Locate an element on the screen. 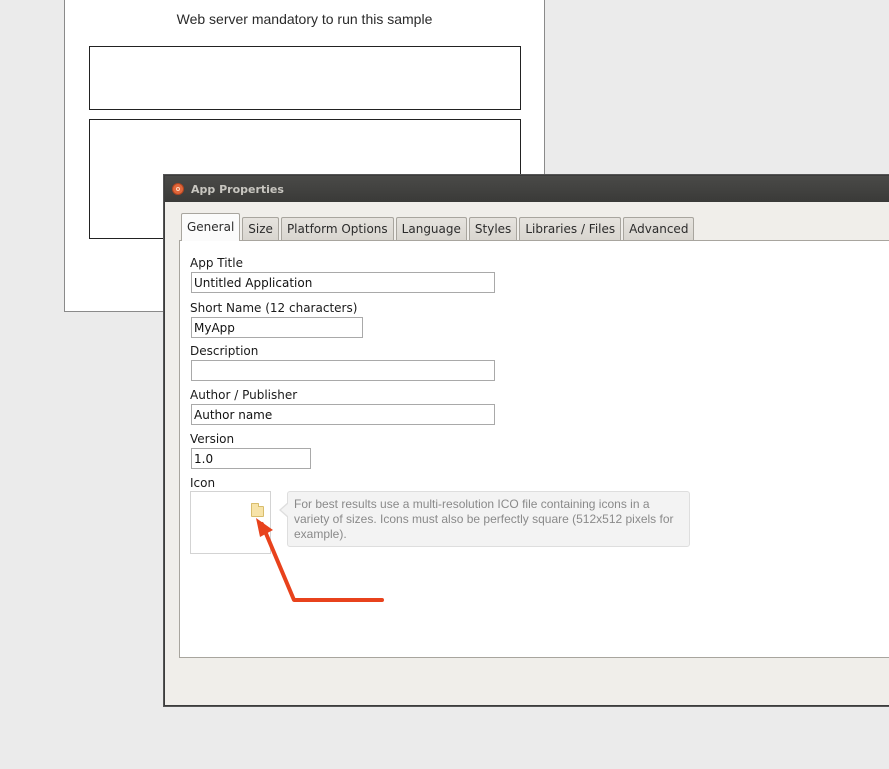  app-logo-icon is located at coordinates (178, 189).